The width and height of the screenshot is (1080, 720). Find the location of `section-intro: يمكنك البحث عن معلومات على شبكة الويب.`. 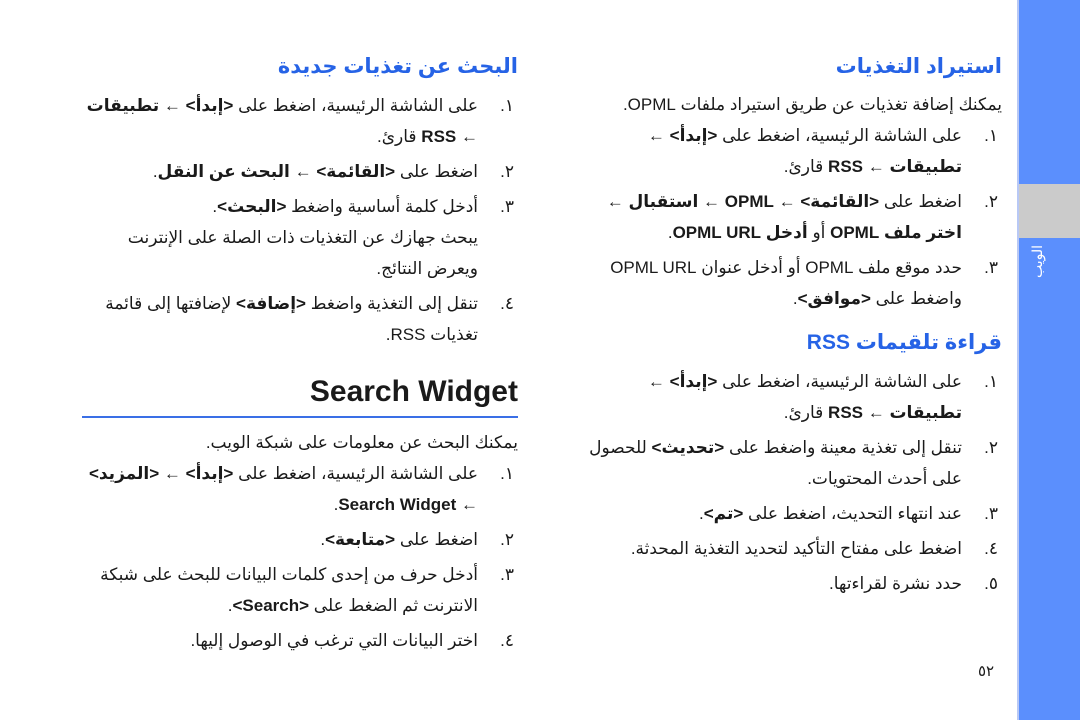

section-intro: يمكنك البحث عن معلومات على شبكة الويب. is located at coordinates (361, 442).